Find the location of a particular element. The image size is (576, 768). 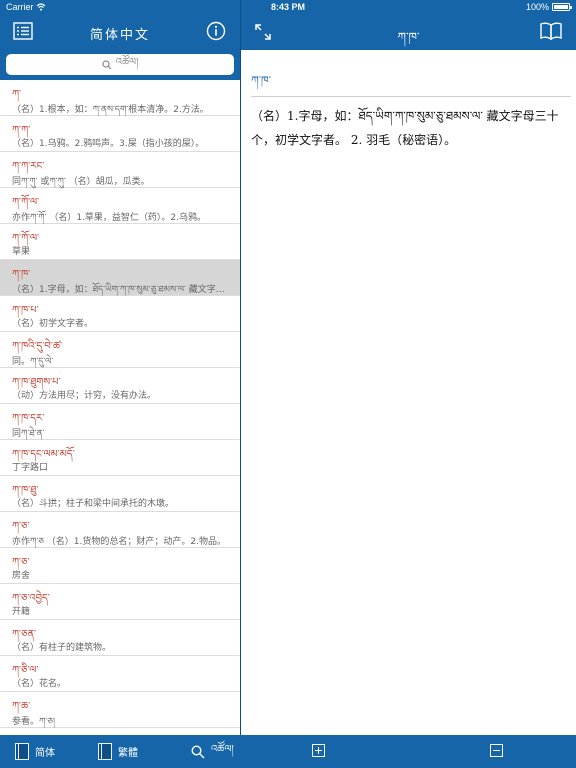

entry-definition: 参看。ཀ་ཅ། is located at coordinates (33, 722).